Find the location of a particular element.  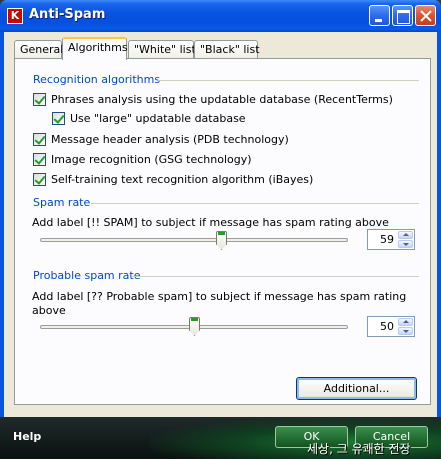

checkbox-ibayes is located at coordinates (39, 179).